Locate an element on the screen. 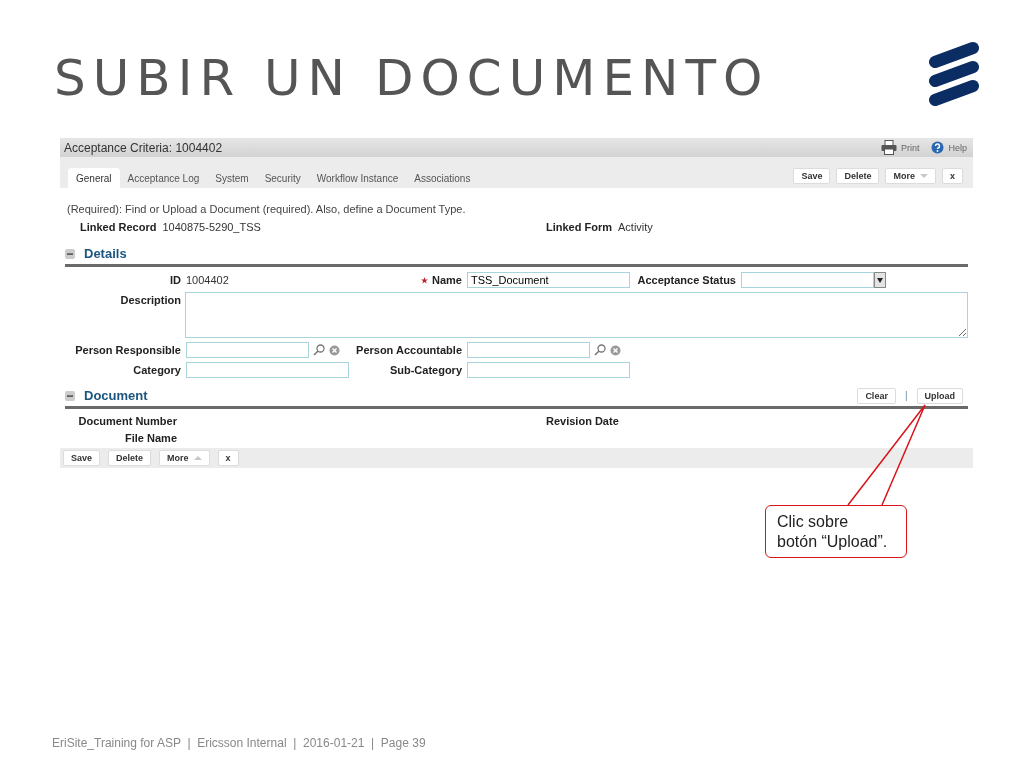 This screenshot has width=1024, height=768. field-value: 1004402 is located at coordinates (207, 280).